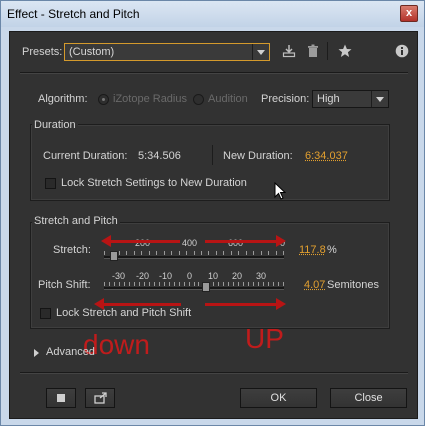  I want to click on presets-dropdown: (Custom), so click(167, 52).